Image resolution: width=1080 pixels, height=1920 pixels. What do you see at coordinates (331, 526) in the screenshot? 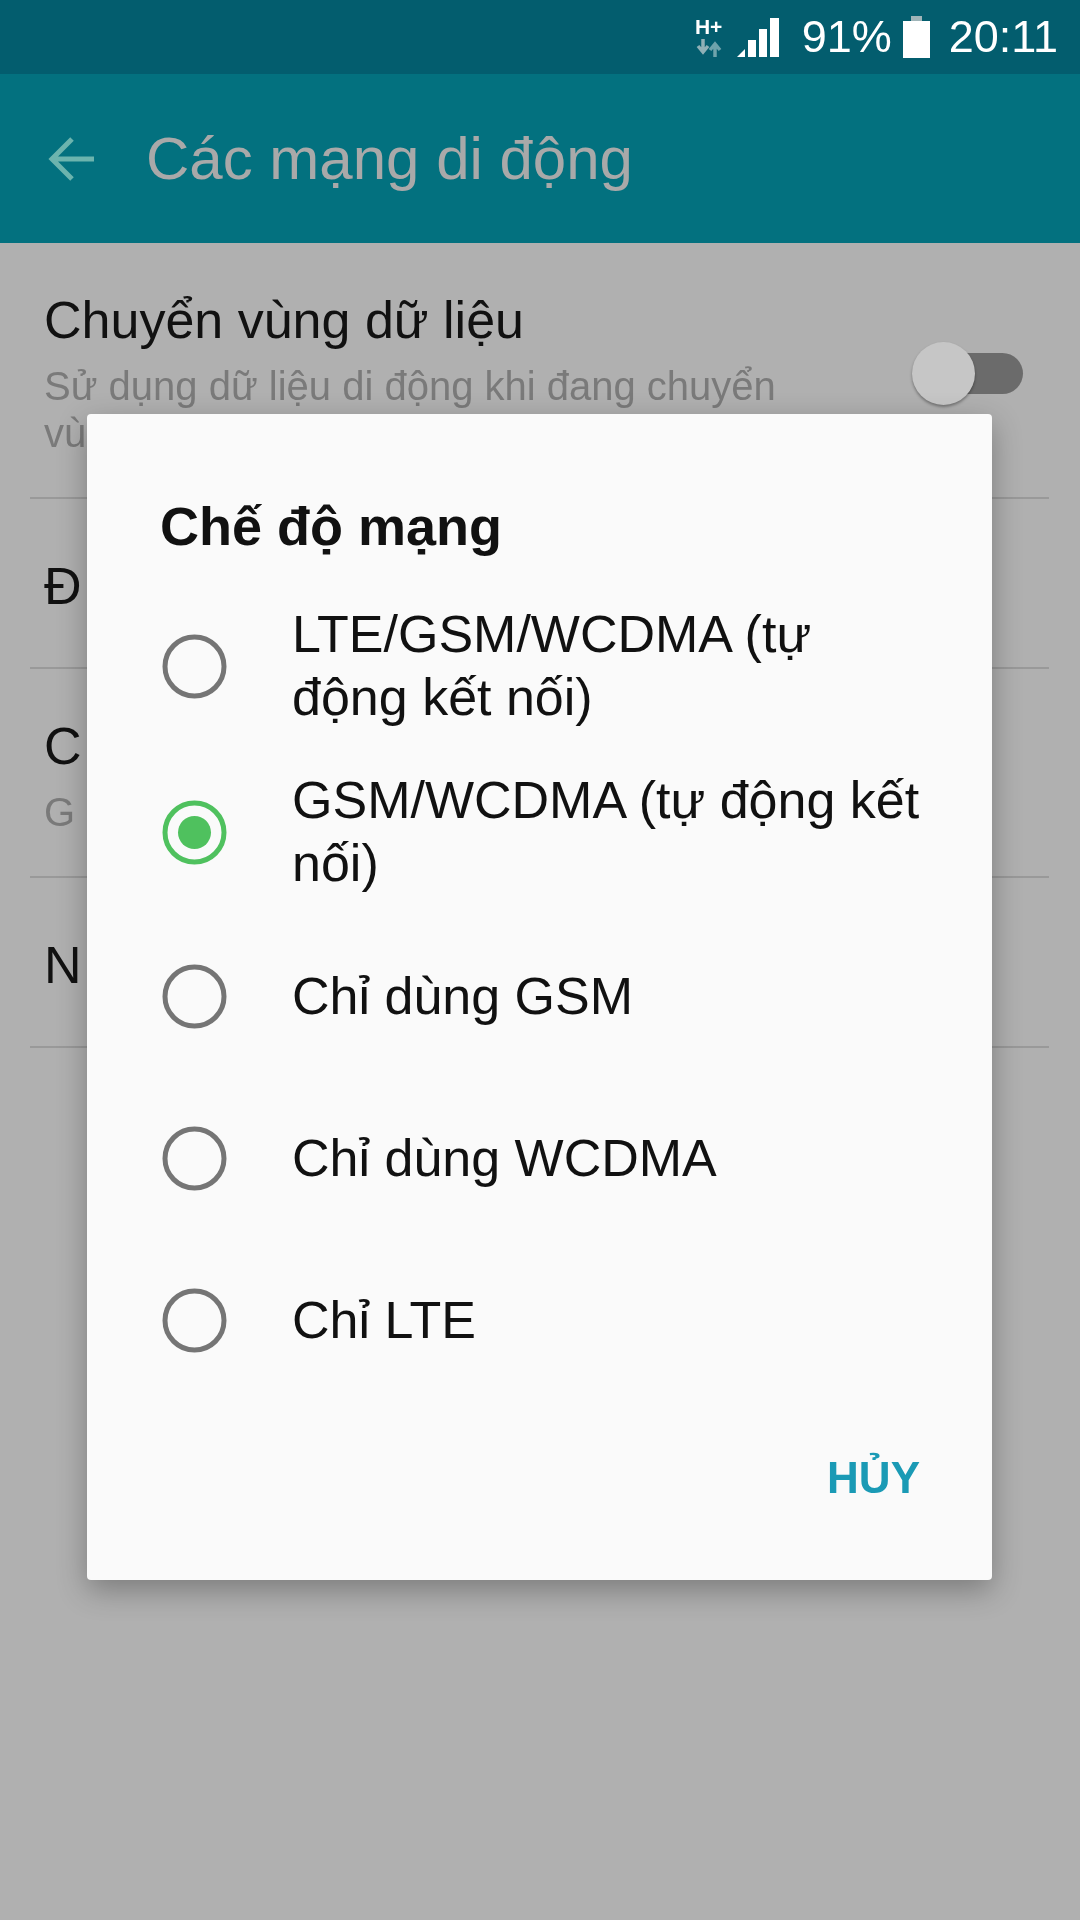
I see `dialog-title: Chế độ mạng` at bounding box center [331, 526].